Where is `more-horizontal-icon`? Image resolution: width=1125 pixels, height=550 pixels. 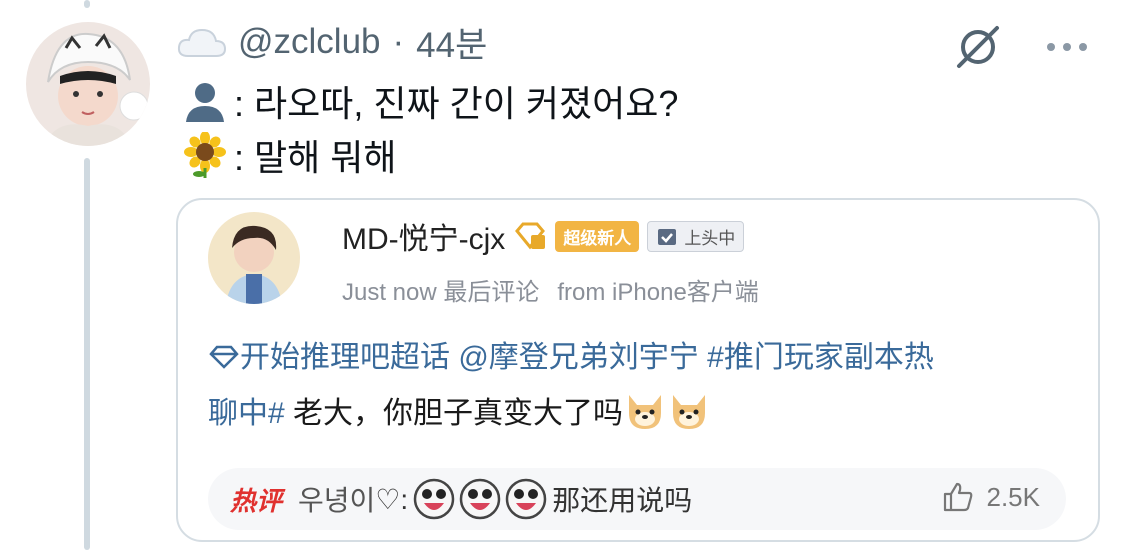 more-horizontal-icon is located at coordinates (1067, 47).